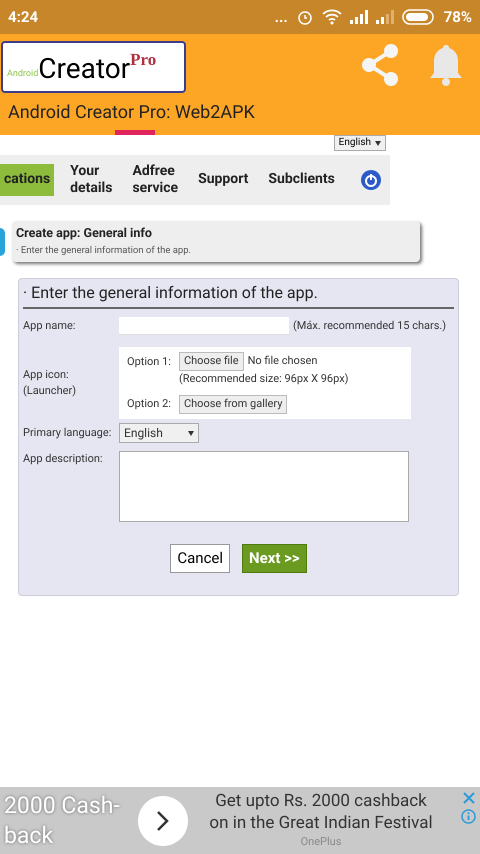 The height and width of the screenshot is (854, 480). Describe the element at coordinates (468, 816) in the screenshot. I see `info-icon` at that location.